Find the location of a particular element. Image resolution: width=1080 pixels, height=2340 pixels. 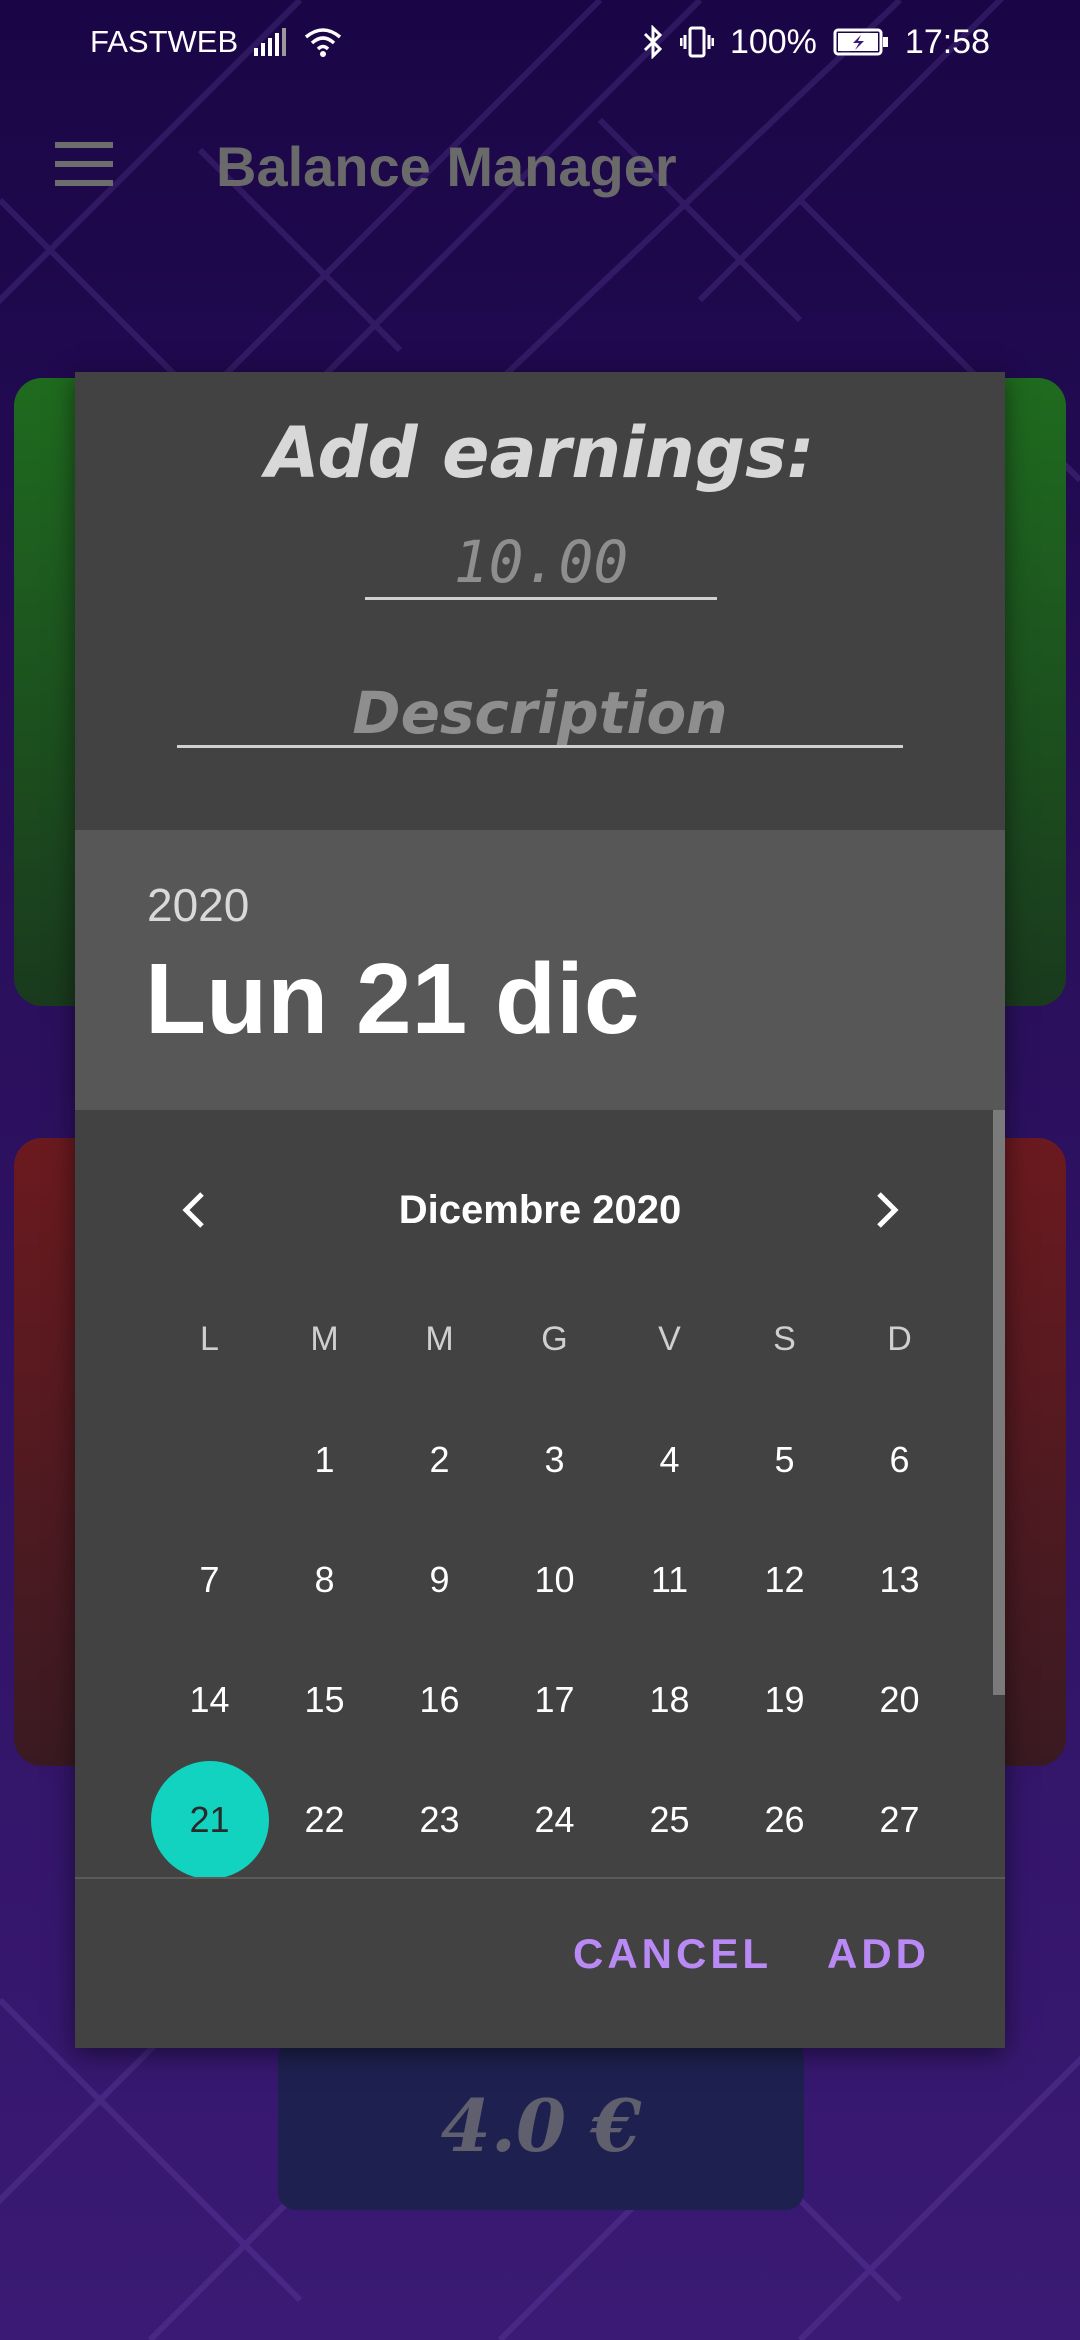

day-number: 18 is located at coordinates (669, 1699).